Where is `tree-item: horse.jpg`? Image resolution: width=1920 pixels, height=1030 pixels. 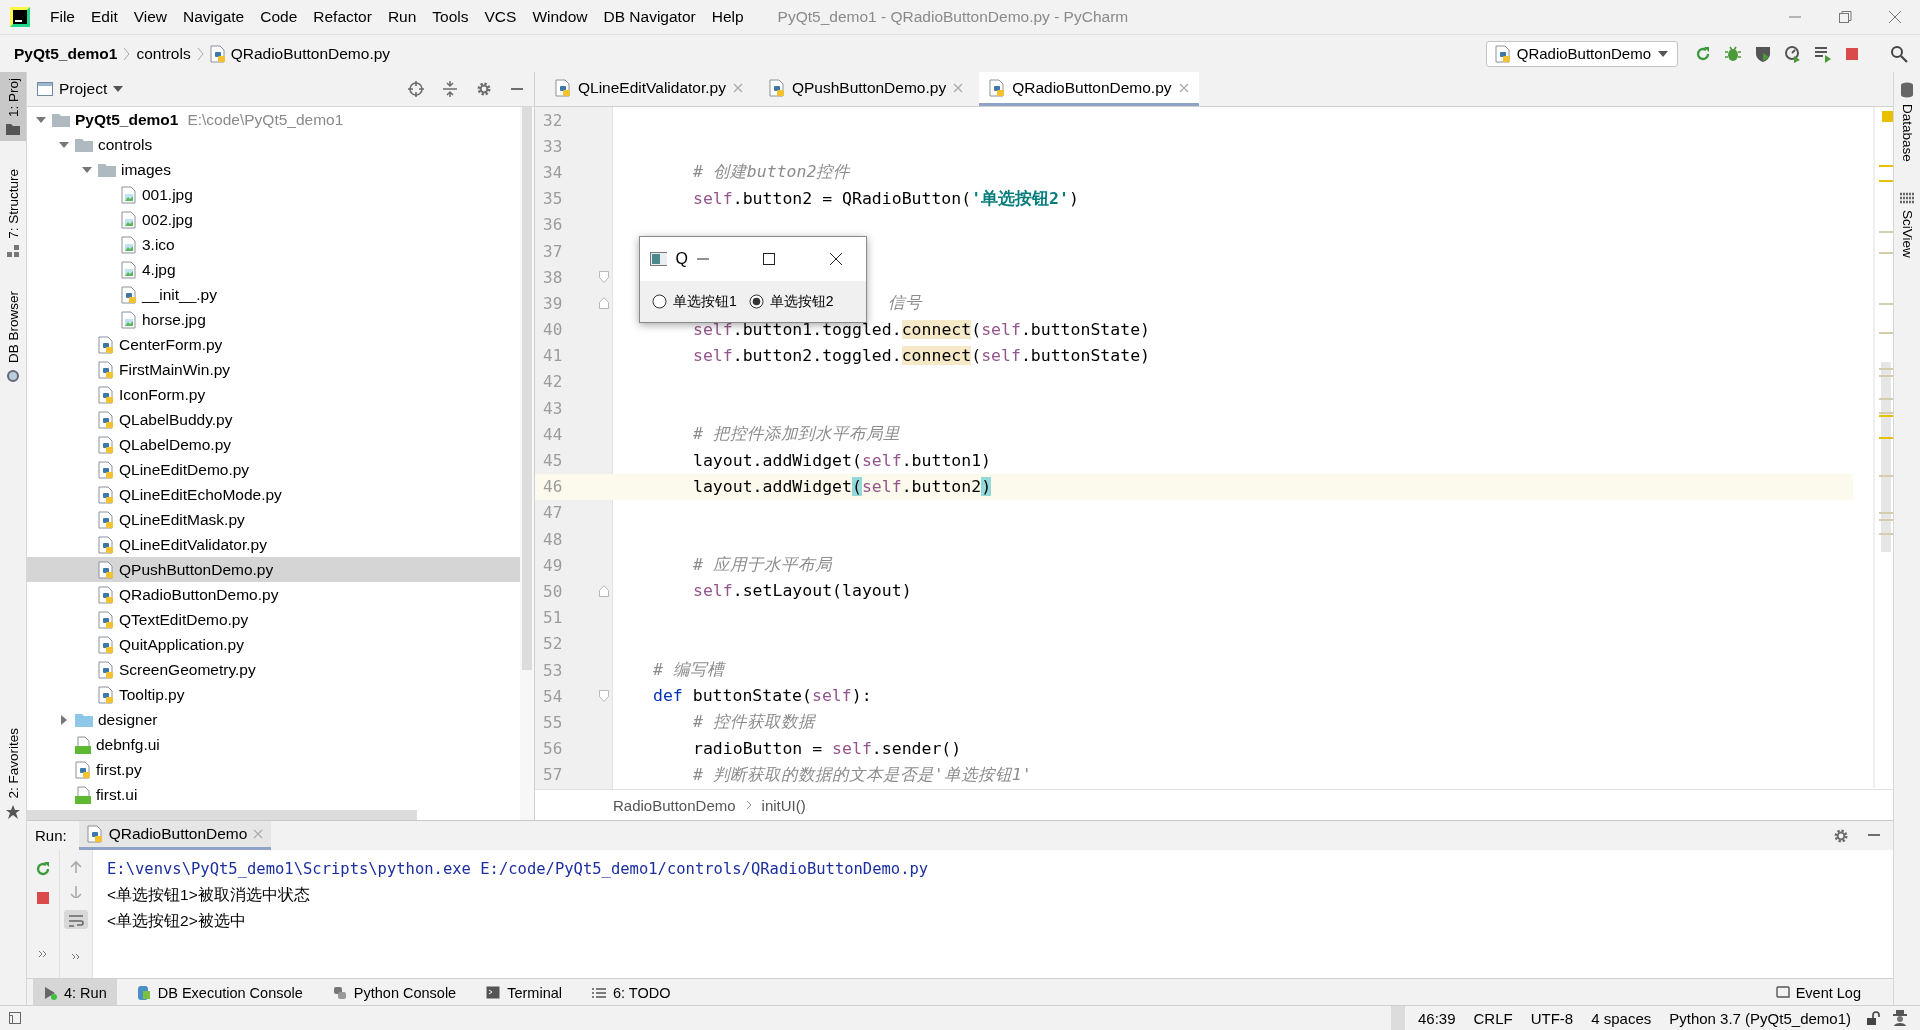
tree-item: horse.jpg is located at coordinates (273, 319).